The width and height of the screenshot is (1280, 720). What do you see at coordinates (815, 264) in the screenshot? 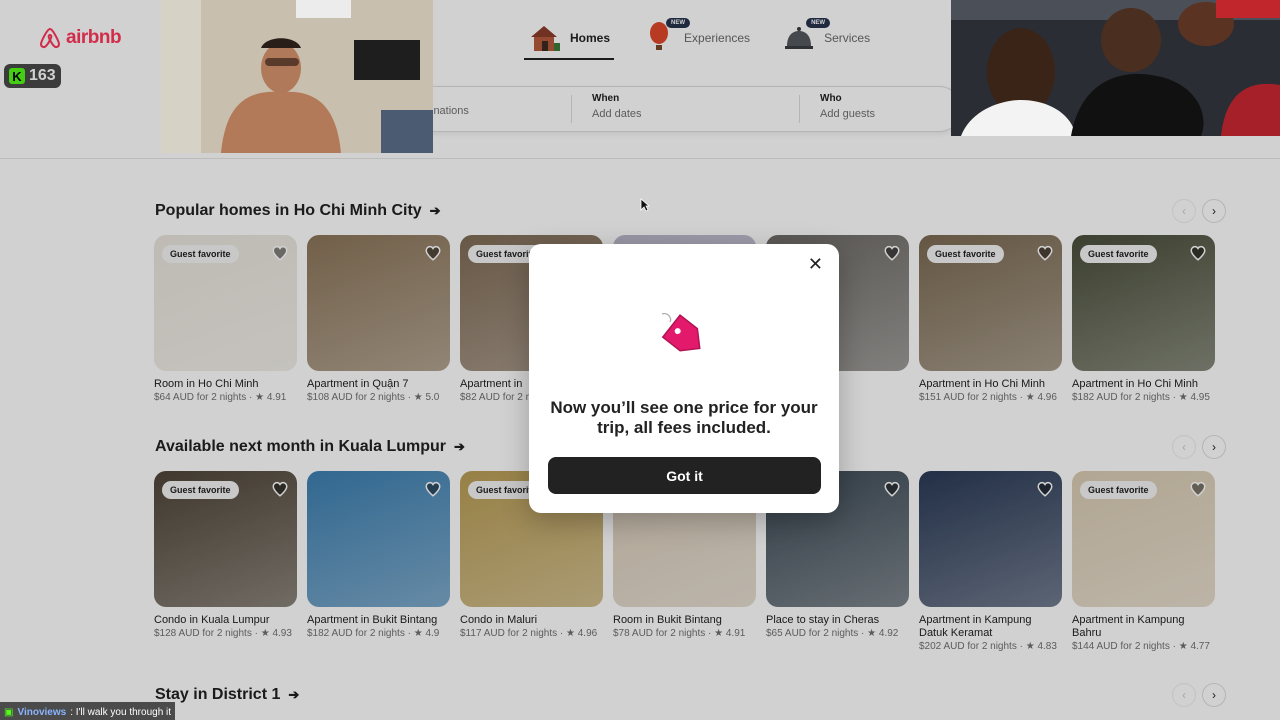
I see `close-icon: ✕` at bounding box center [815, 264].